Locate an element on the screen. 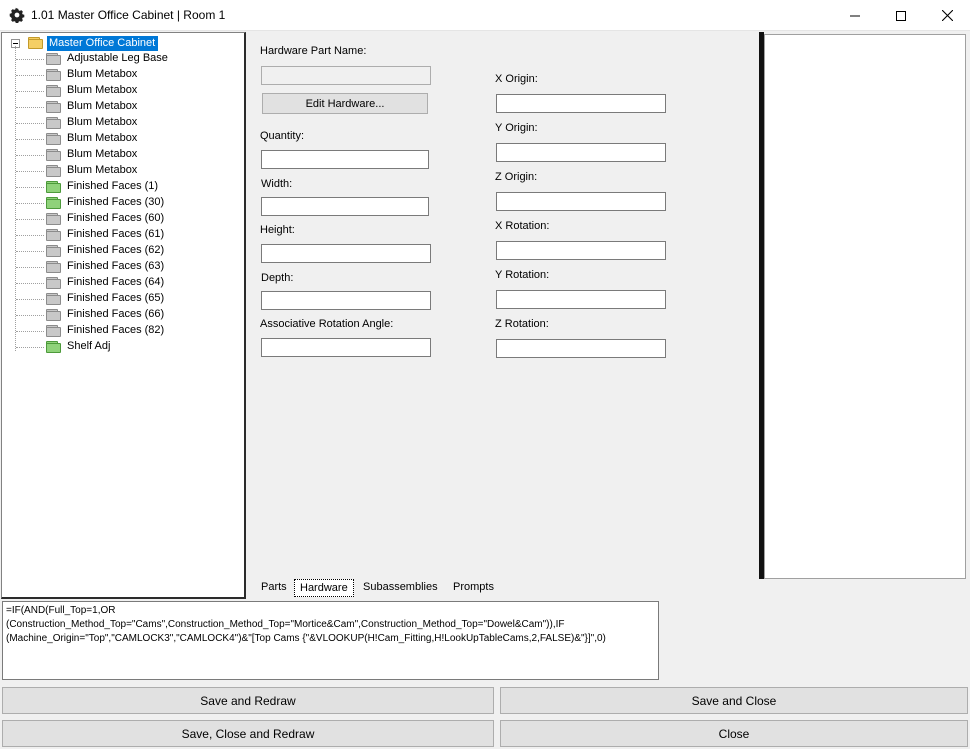 This screenshot has height=749, width=970. height-field is located at coordinates (346, 253).